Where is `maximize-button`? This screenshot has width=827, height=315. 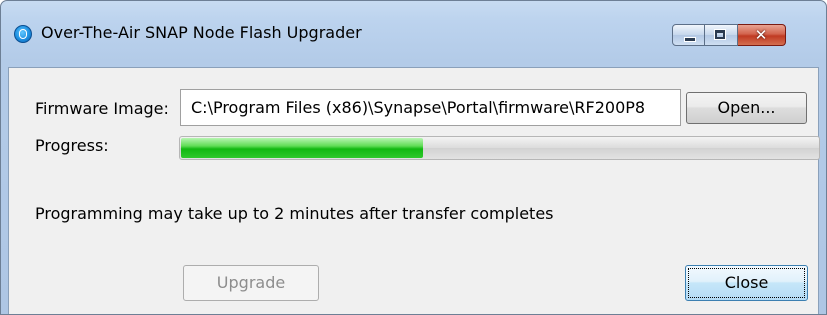
maximize-button is located at coordinates (721, 35).